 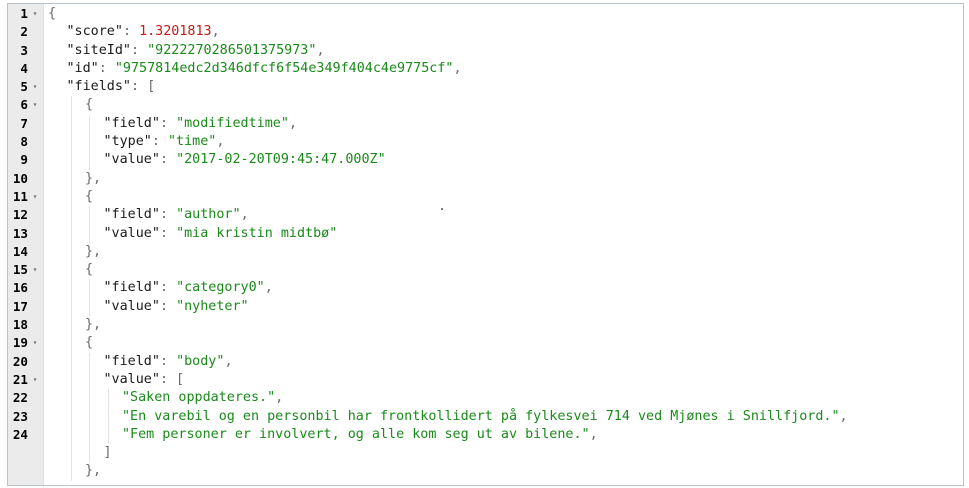 What do you see at coordinates (20, 288) in the screenshot?
I see `line-number: 16` at bounding box center [20, 288].